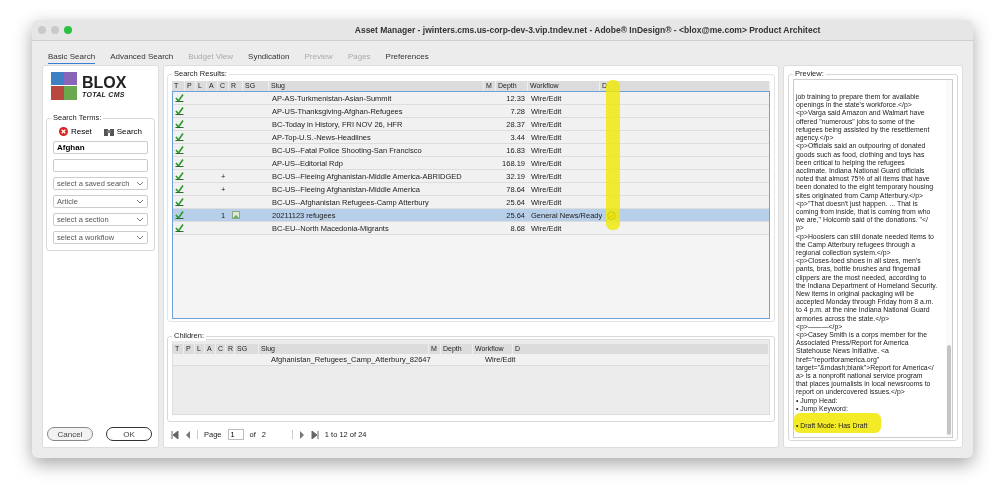 The width and height of the screenshot is (1005, 500). Describe the element at coordinates (175, 434) in the screenshot. I see `first-page-icon` at that location.